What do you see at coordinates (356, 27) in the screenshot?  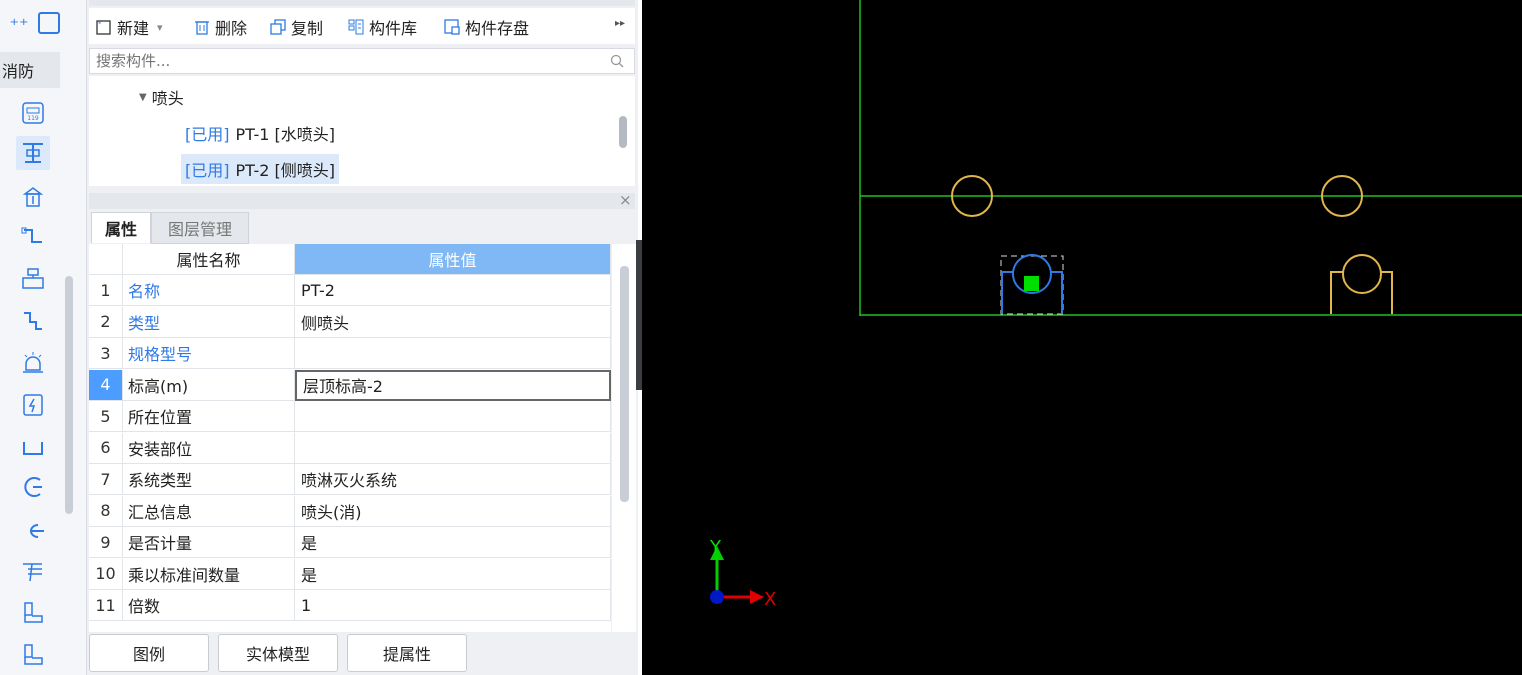 I see `library-icon` at bounding box center [356, 27].